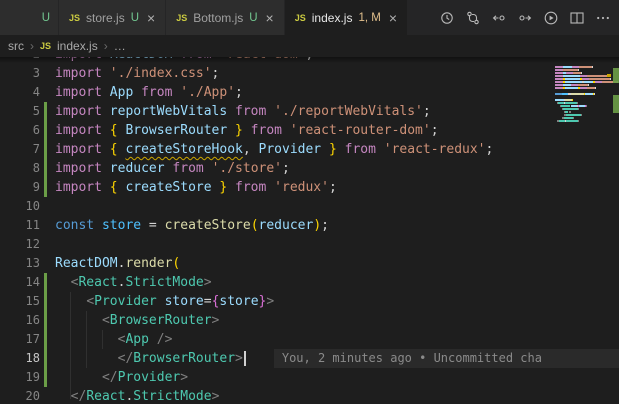 This screenshot has width=619, height=404. I want to click on git-status-badge: U, so click(135, 17).